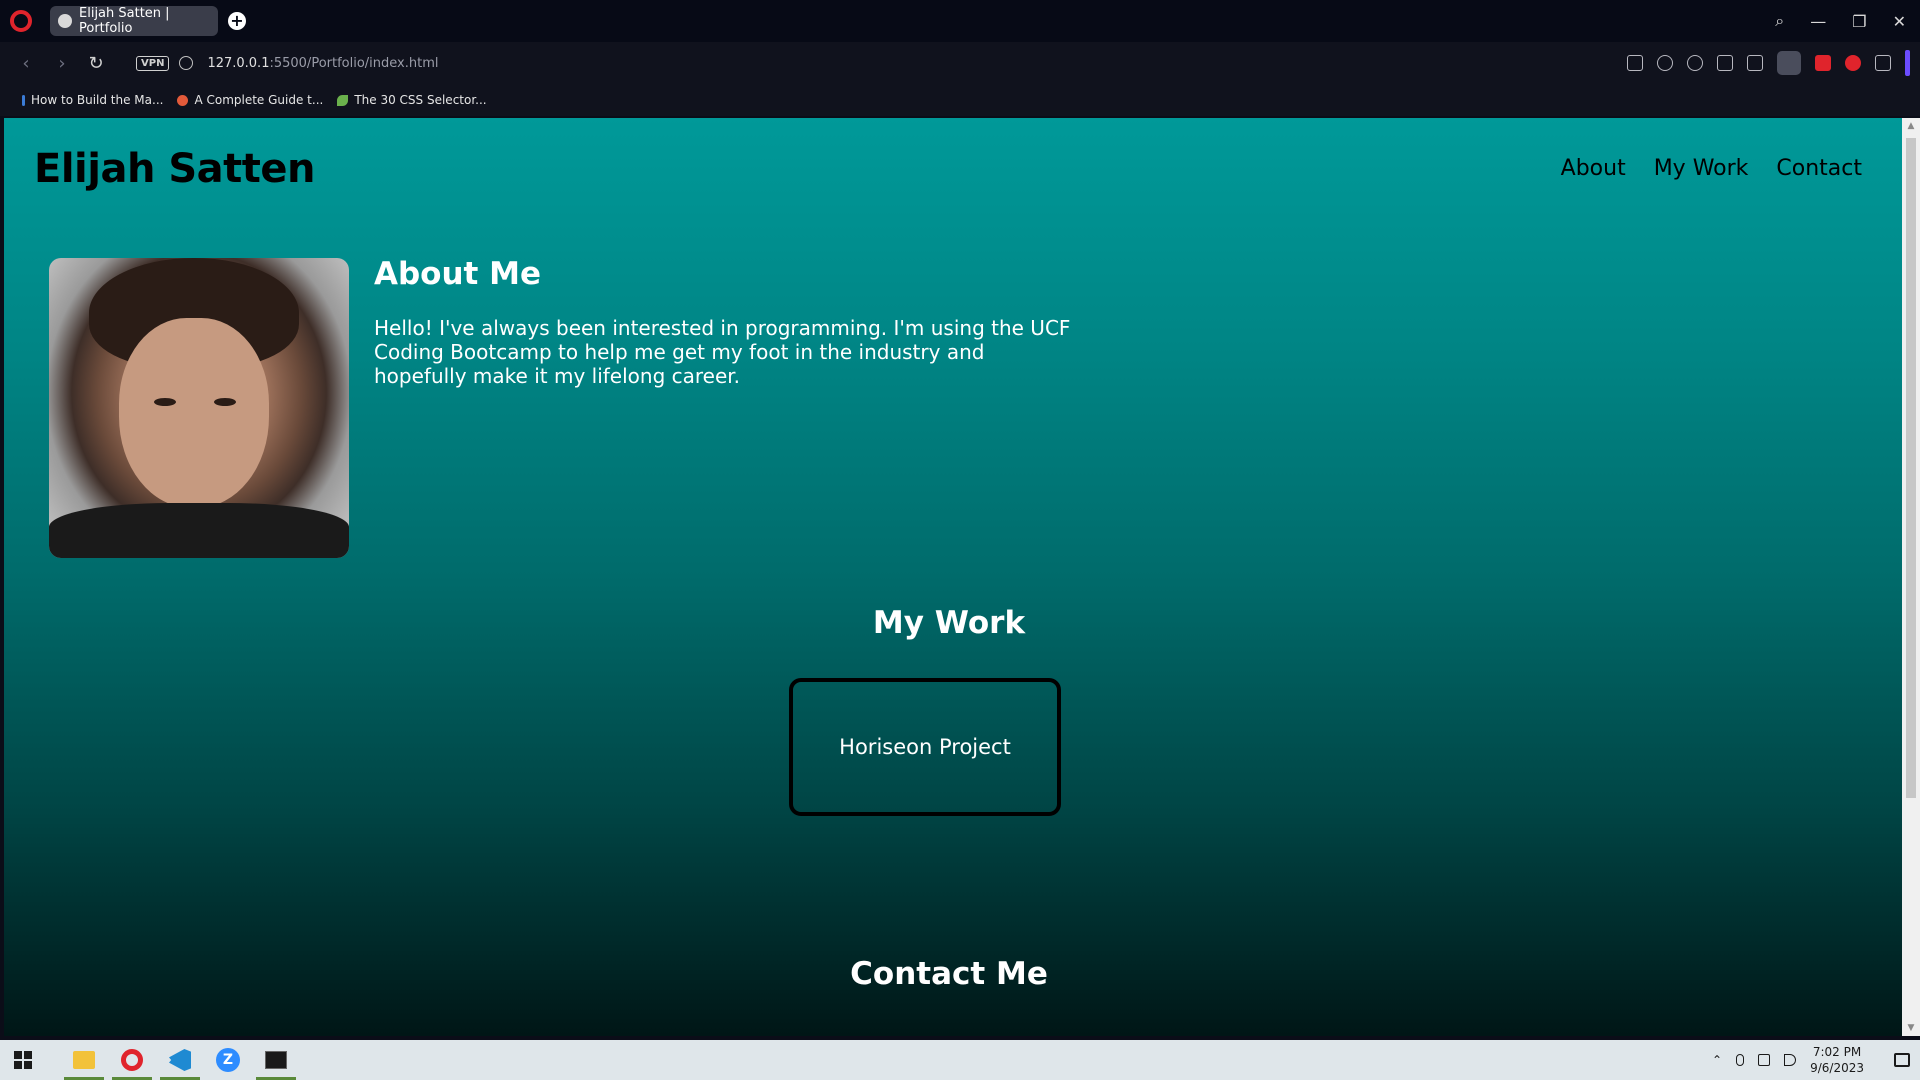 The width and height of the screenshot is (1920, 1080). Describe the element at coordinates (1701, 168) in the screenshot. I see `nav-link-my-work: My Work` at that location.